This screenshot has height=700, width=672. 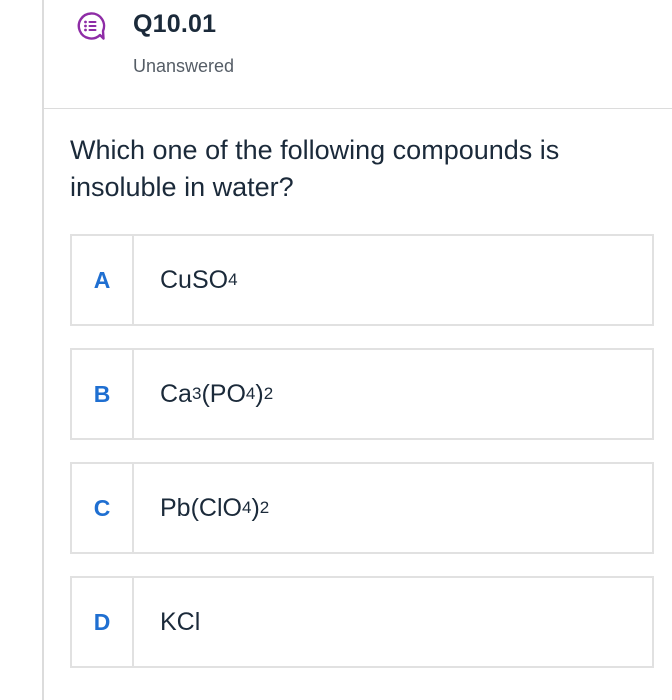 I want to click on option-text: Ca 3 (PO 4) 2, so click(x=217, y=393).